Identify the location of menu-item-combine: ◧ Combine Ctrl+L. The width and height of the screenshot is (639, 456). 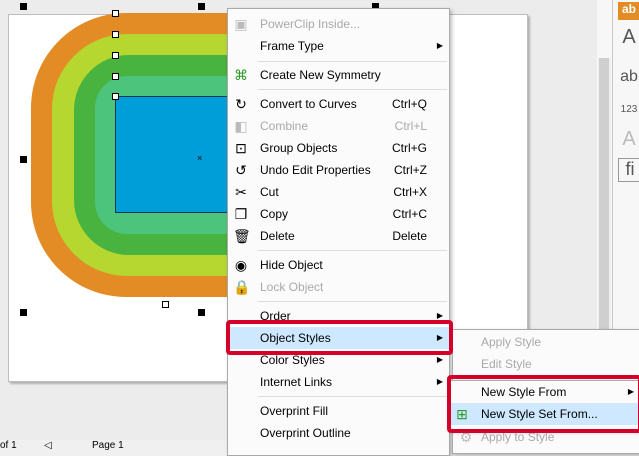
(338, 126).